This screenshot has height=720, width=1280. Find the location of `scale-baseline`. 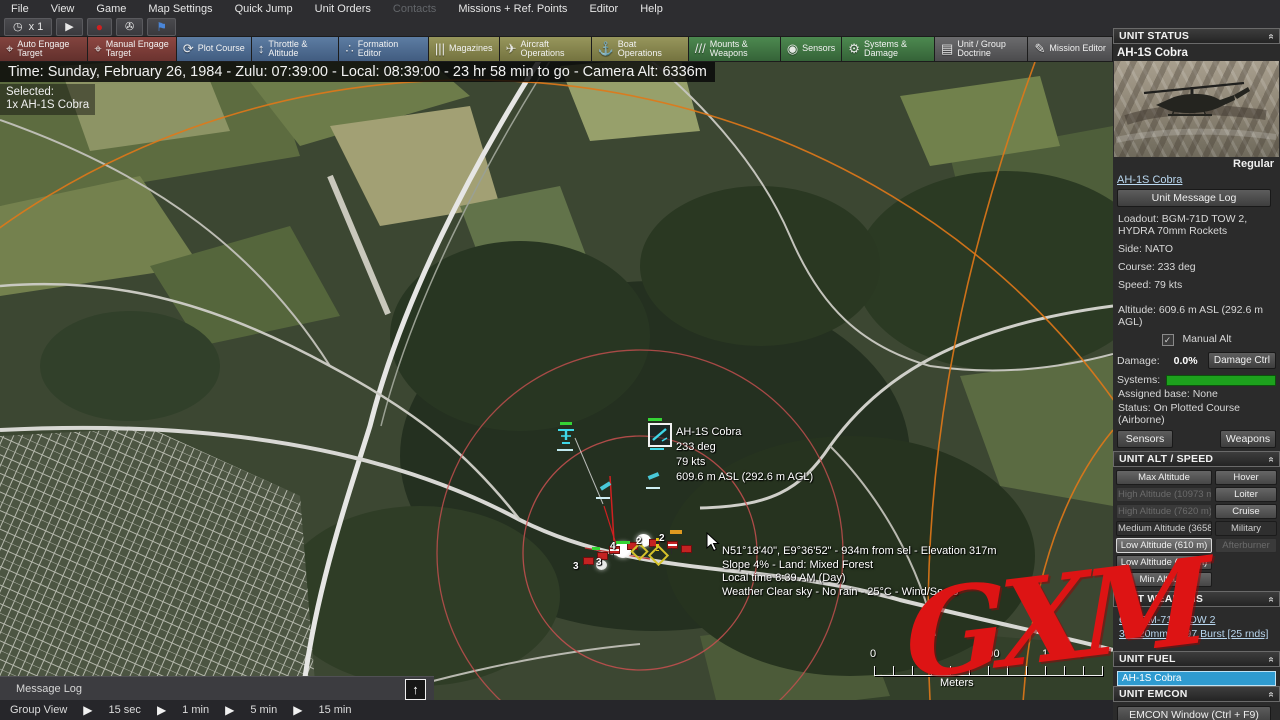

scale-baseline is located at coordinates (988, 675).